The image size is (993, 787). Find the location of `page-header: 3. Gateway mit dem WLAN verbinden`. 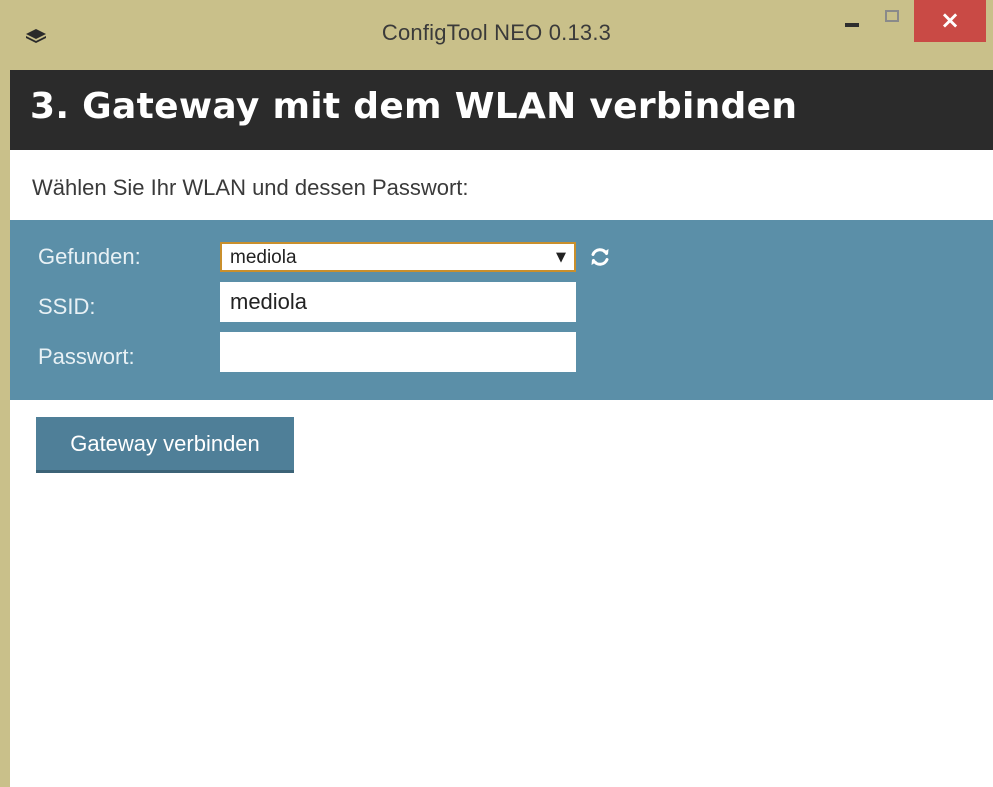

page-header: 3. Gateway mit dem WLAN verbinden is located at coordinates (501, 110).